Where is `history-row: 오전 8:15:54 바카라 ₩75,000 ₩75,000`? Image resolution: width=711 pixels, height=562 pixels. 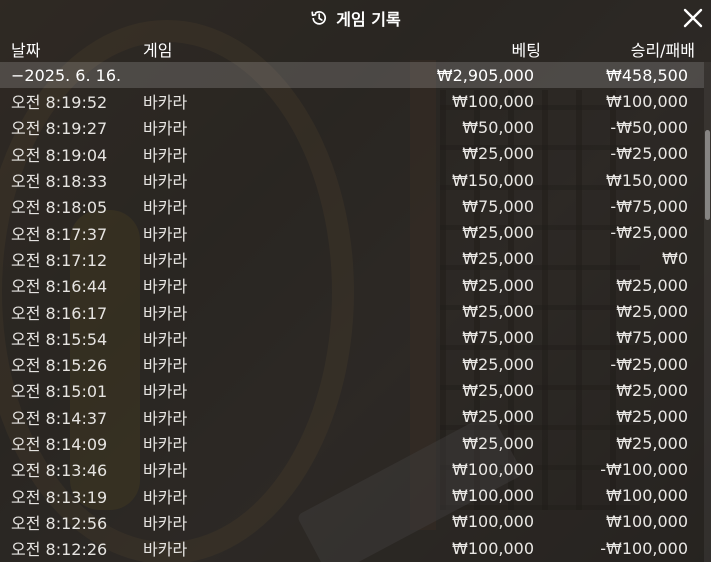 history-row: 오전 8:15:54 바카라 ₩75,000 ₩75,000 is located at coordinates (352, 338).